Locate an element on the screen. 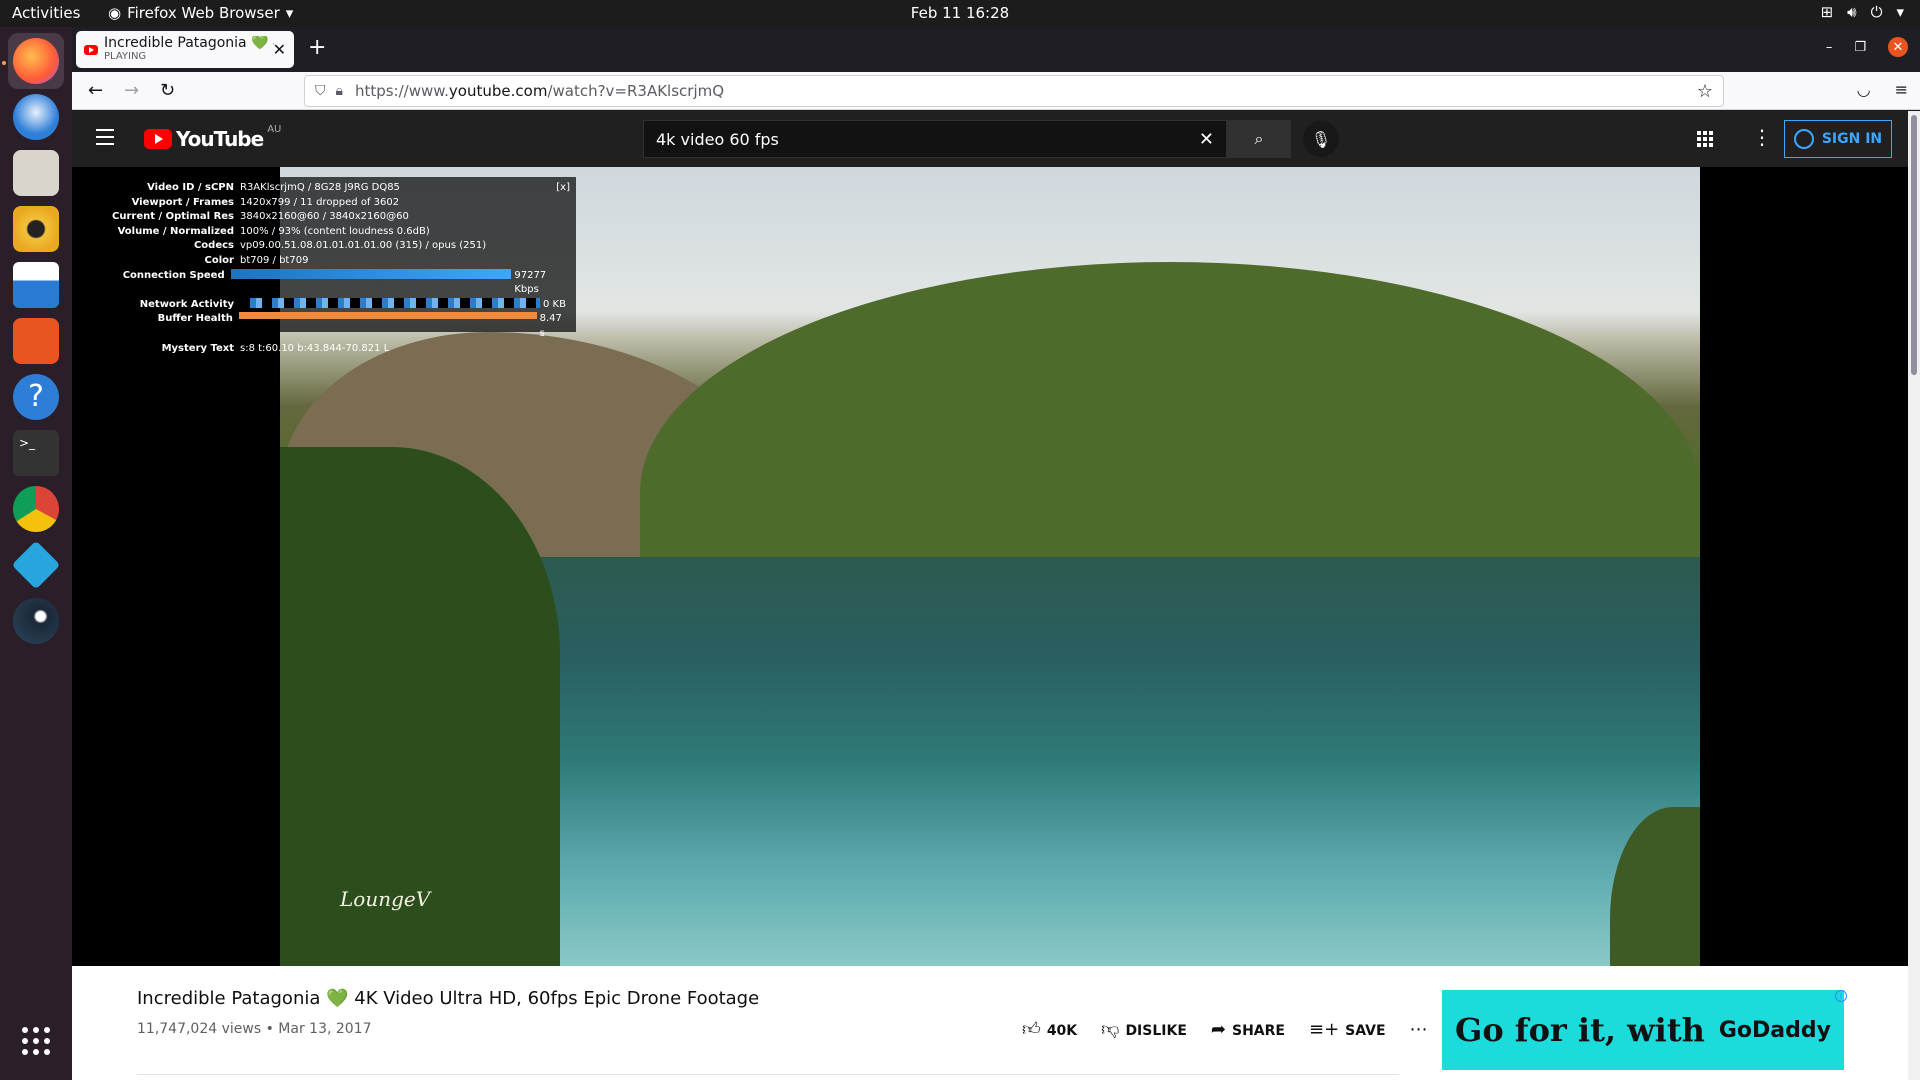 This screenshot has width=1920, height=1080. dislike-button: 👎︎ DISLIKE is located at coordinates (1144, 1029).